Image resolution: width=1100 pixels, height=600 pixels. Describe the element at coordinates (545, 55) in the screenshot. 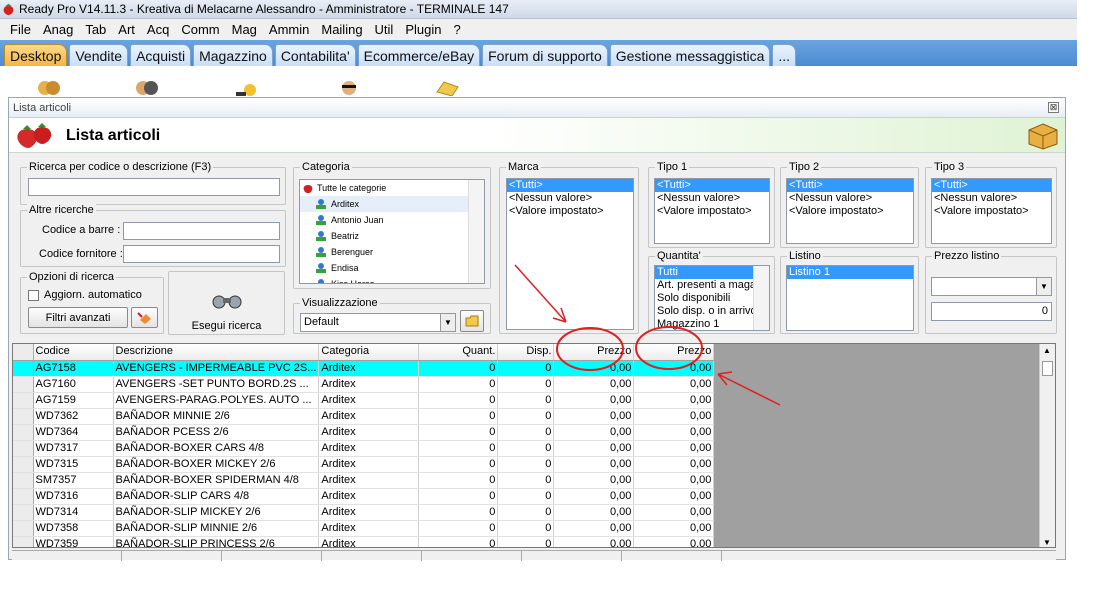

I see `tab-forum: Forum di supporto` at that location.